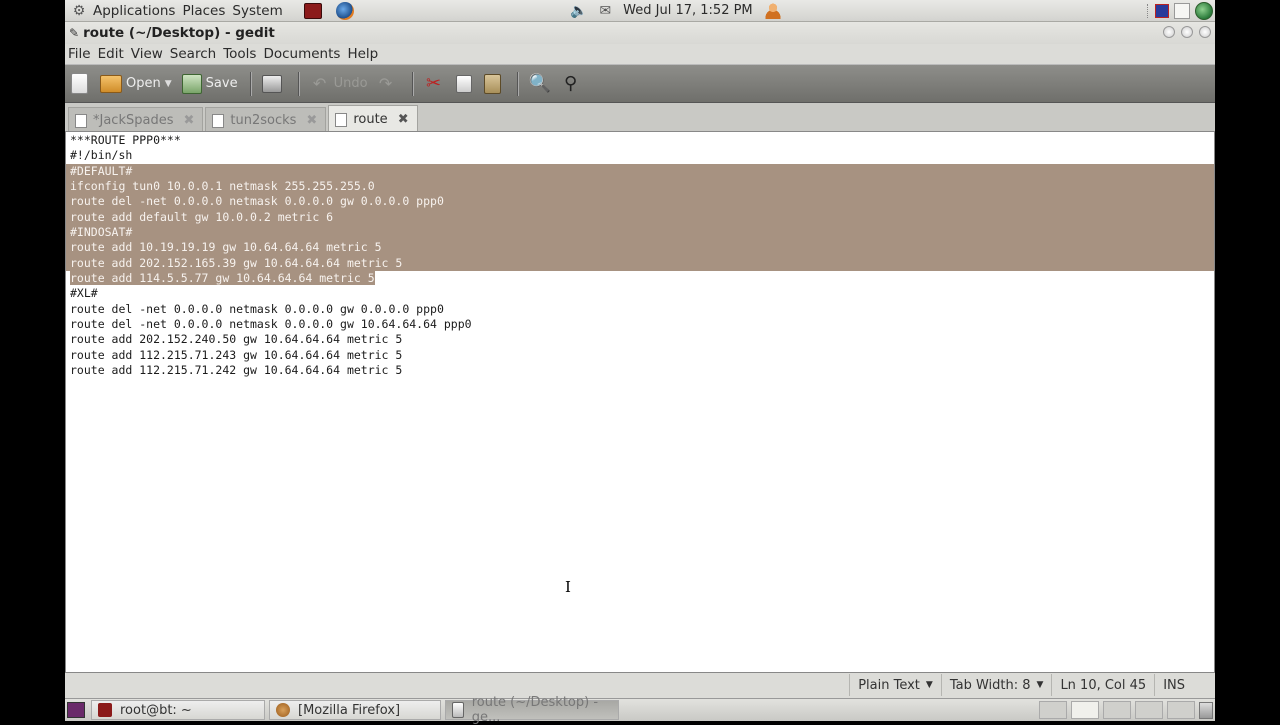 Image resolution: width=1280 pixels, height=725 pixels. I want to click on paste-icon, so click(492, 83).